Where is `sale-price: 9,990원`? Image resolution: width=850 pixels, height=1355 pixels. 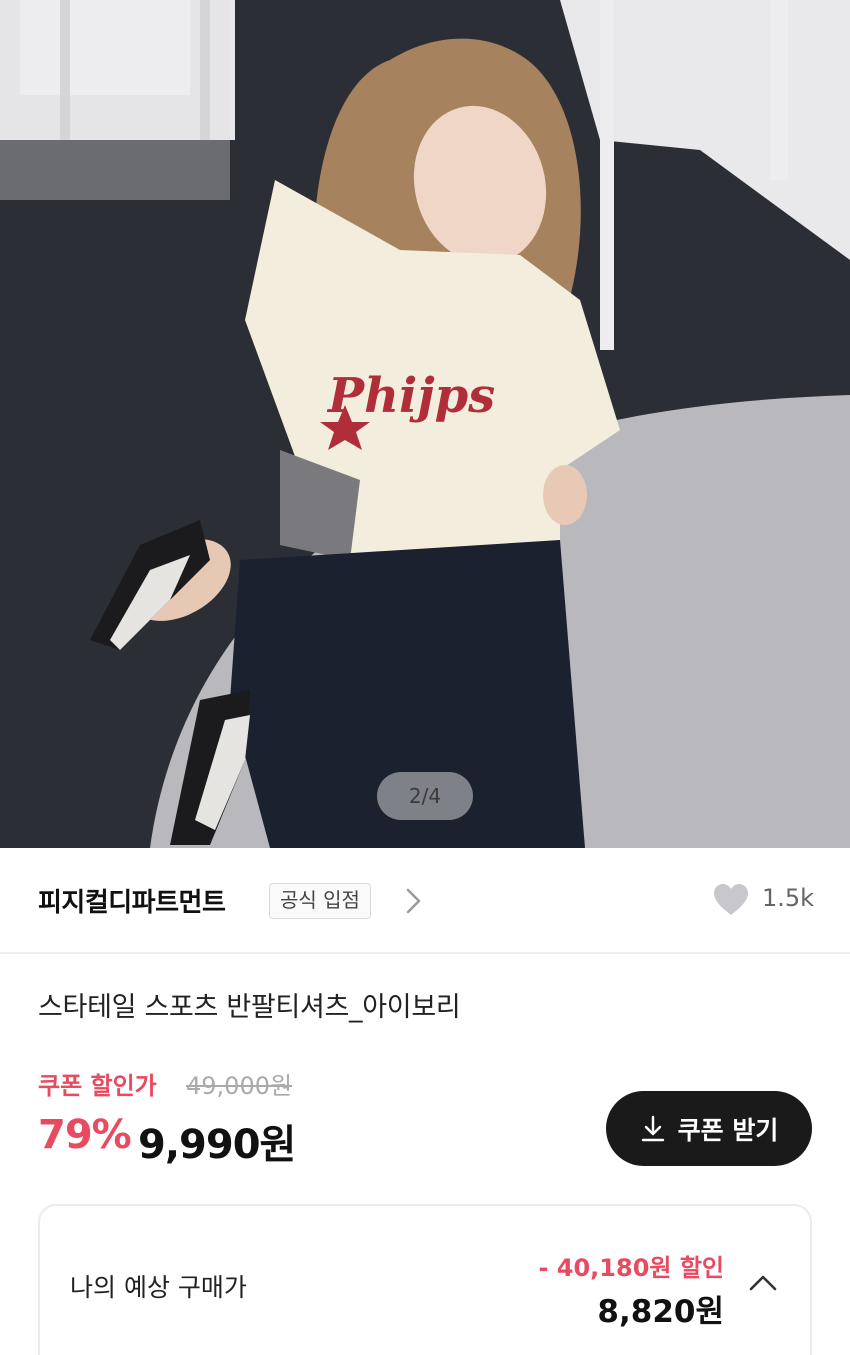 sale-price: 9,990원 is located at coordinates (217, 1145).